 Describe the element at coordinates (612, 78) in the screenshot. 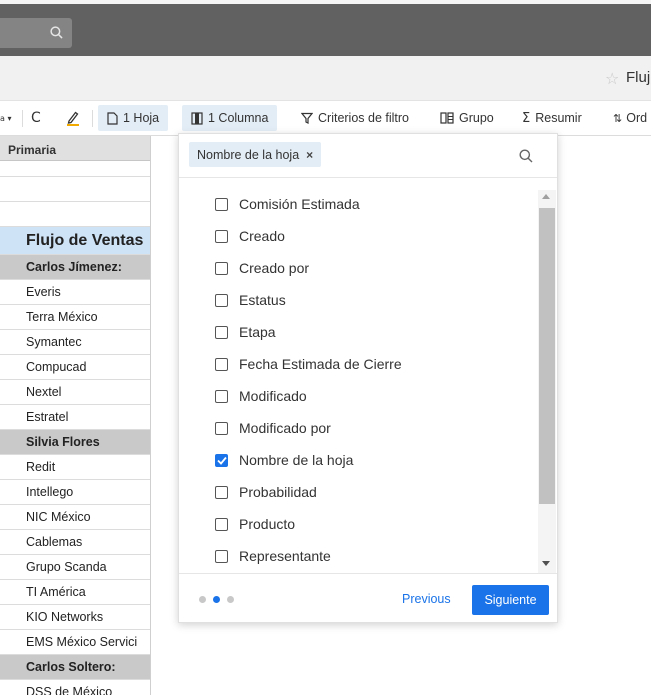

I see `favorite-star-icon: ☆` at that location.